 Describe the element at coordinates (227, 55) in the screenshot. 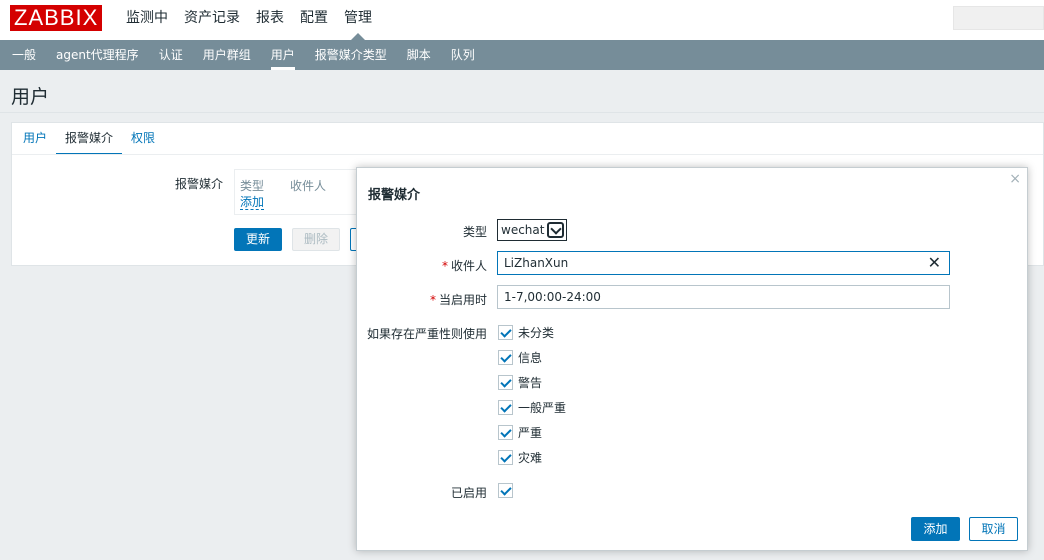

I see `submenu-user-groups: 用户群组` at that location.